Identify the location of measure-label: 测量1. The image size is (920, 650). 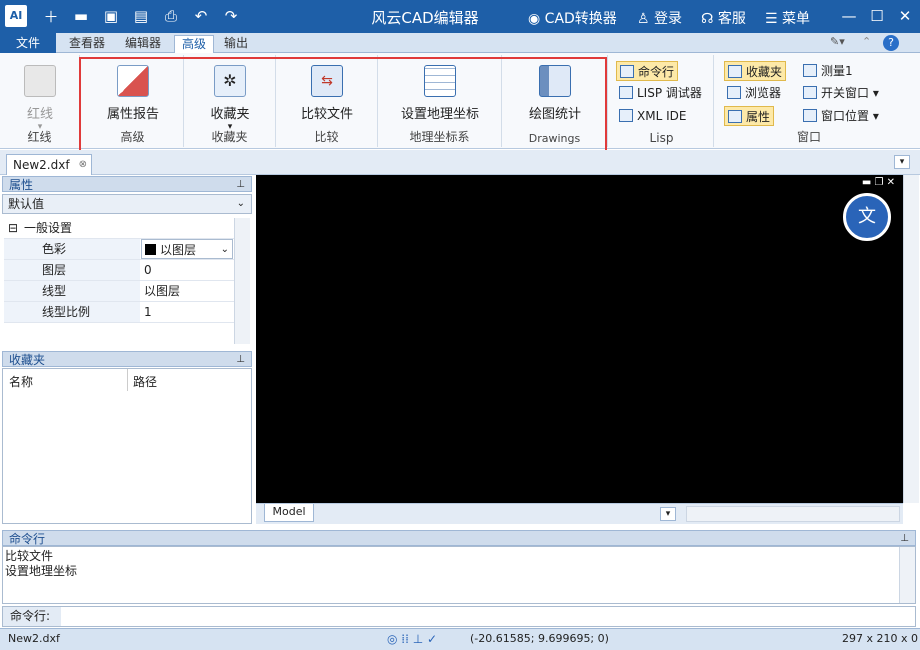
(837, 71).